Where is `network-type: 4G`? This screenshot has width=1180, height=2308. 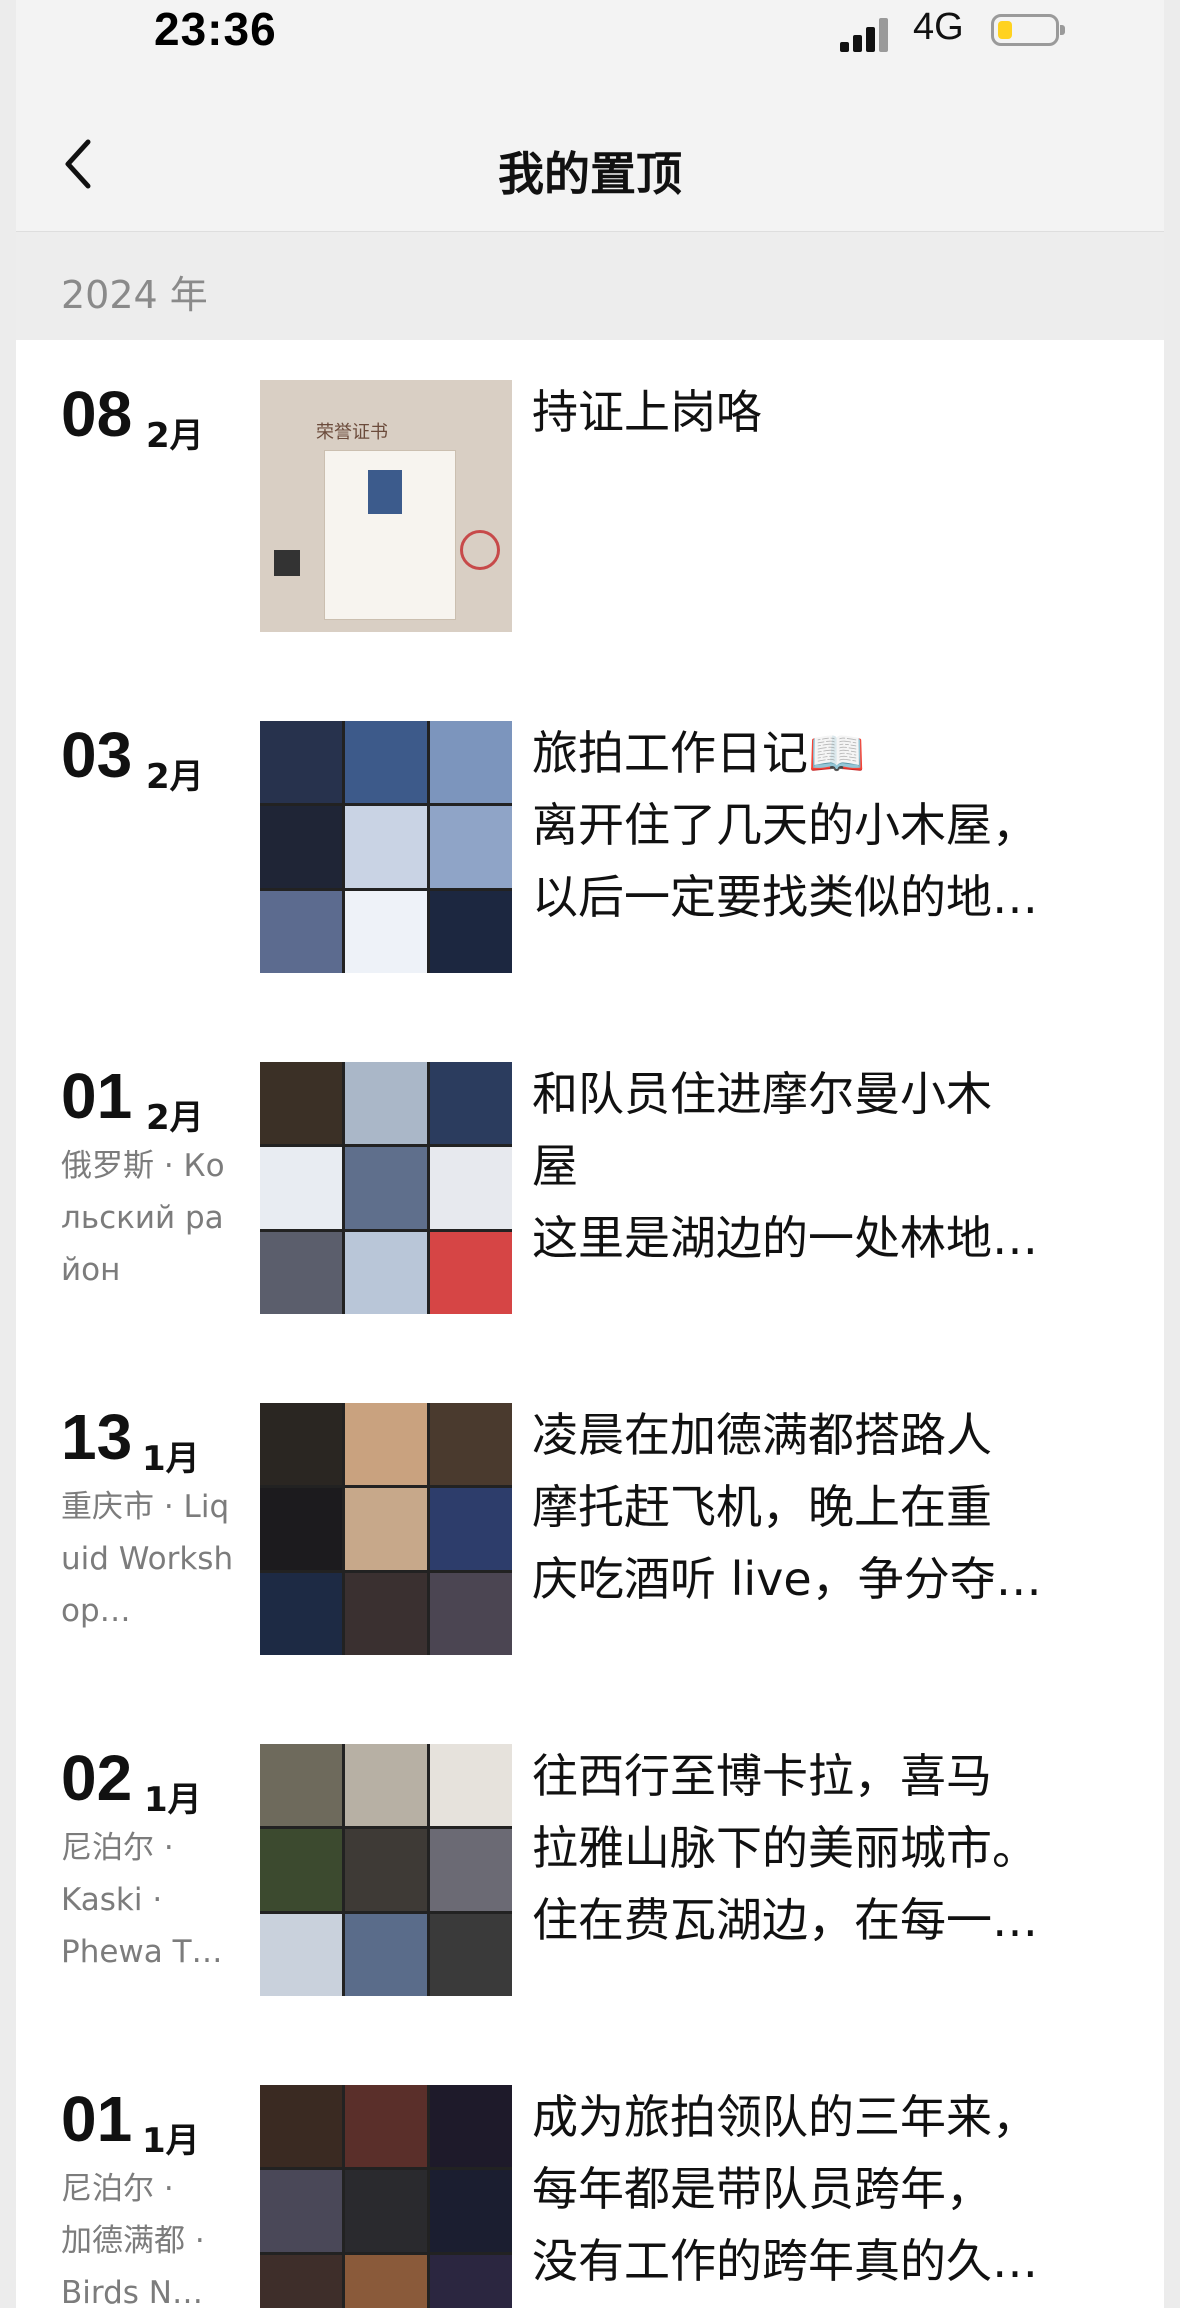 network-type: 4G is located at coordinates (938, 27).